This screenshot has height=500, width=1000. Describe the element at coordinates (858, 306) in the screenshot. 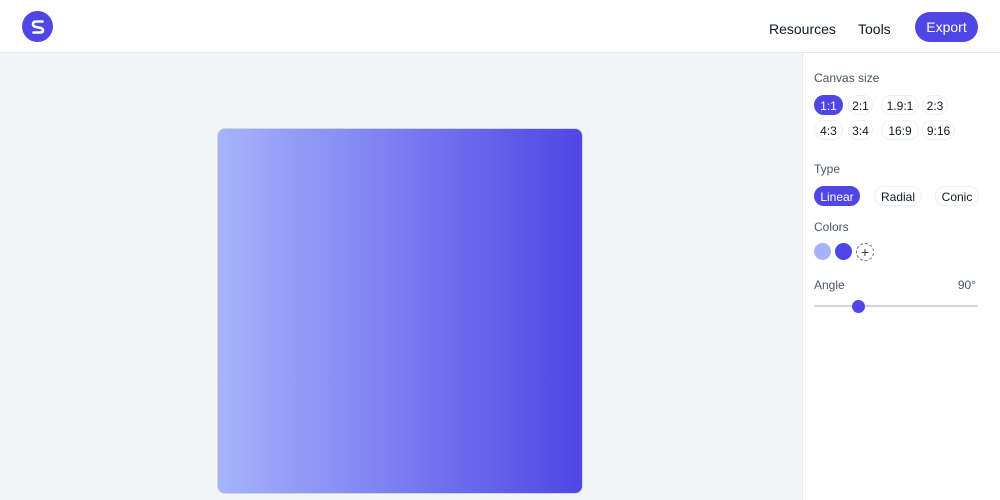

I see `angle-slider-thumb` at that location.